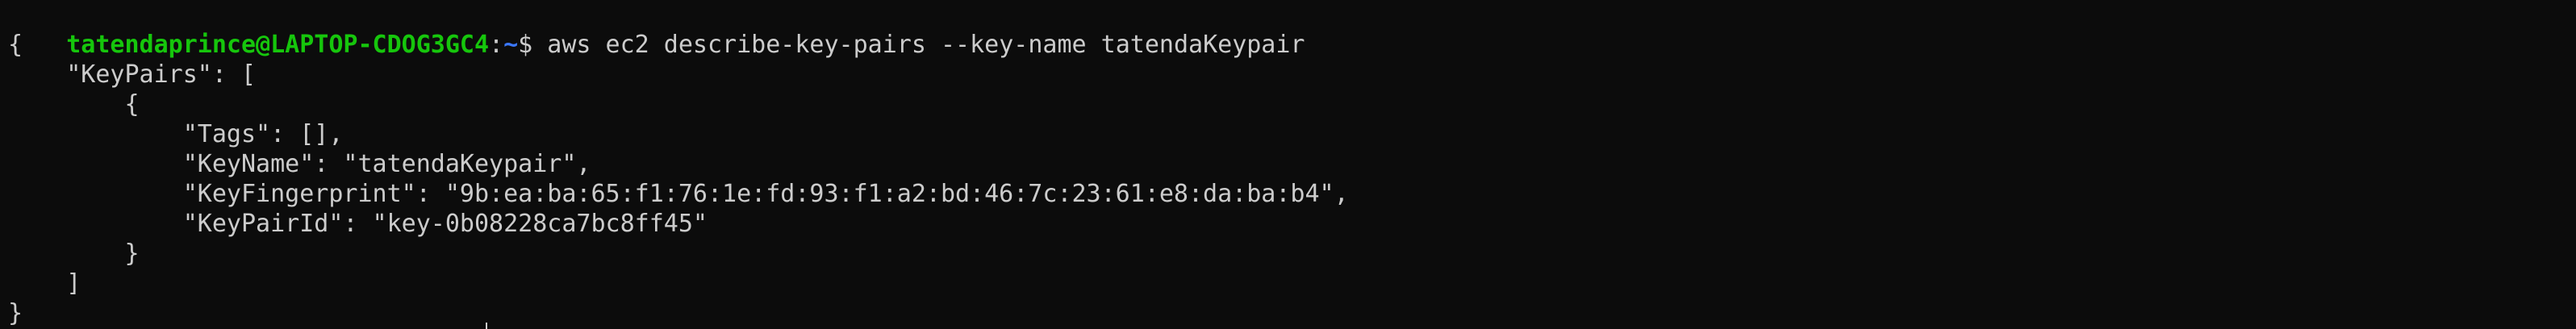 The height and width of the screenshot is (329, 2576). Describe the element at coordinates (45, 283) in the screenshot. I see `output-line: ]` at that location.